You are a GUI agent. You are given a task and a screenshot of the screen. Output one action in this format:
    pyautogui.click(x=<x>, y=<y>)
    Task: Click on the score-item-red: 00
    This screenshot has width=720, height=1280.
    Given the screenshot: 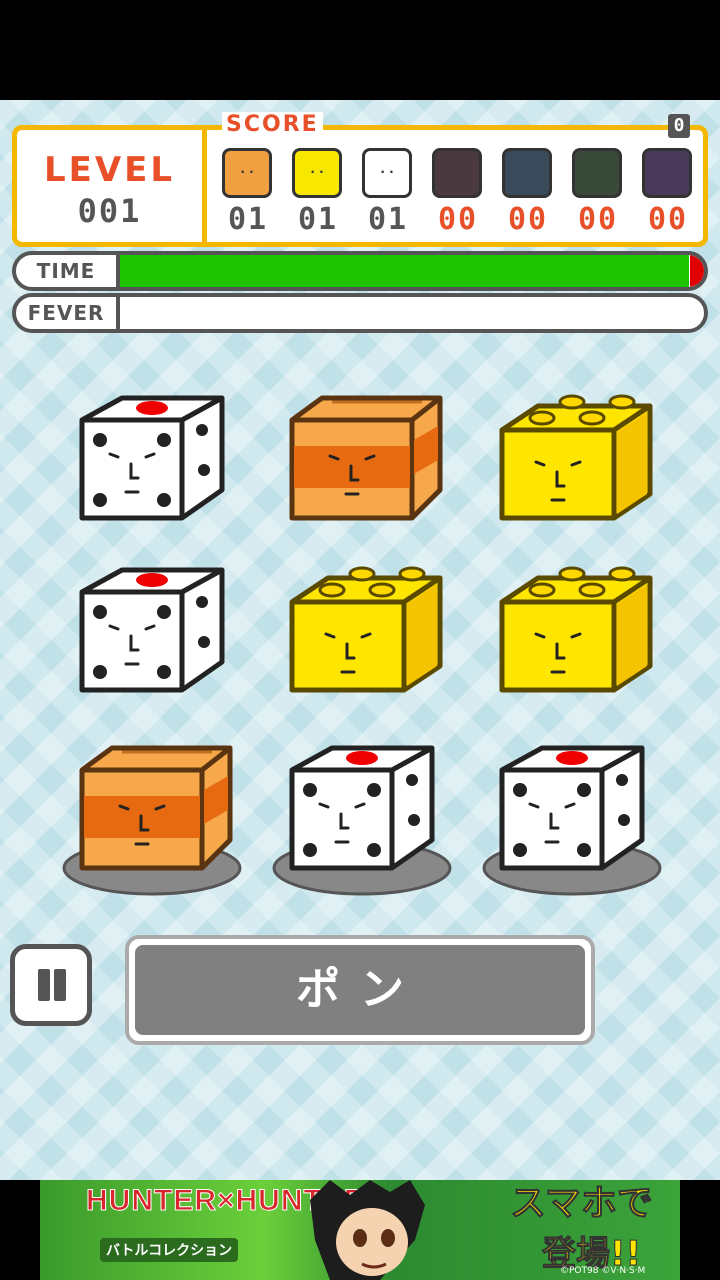 What is the action you would take?
    pyautogui.click(x=458, y=193)
    